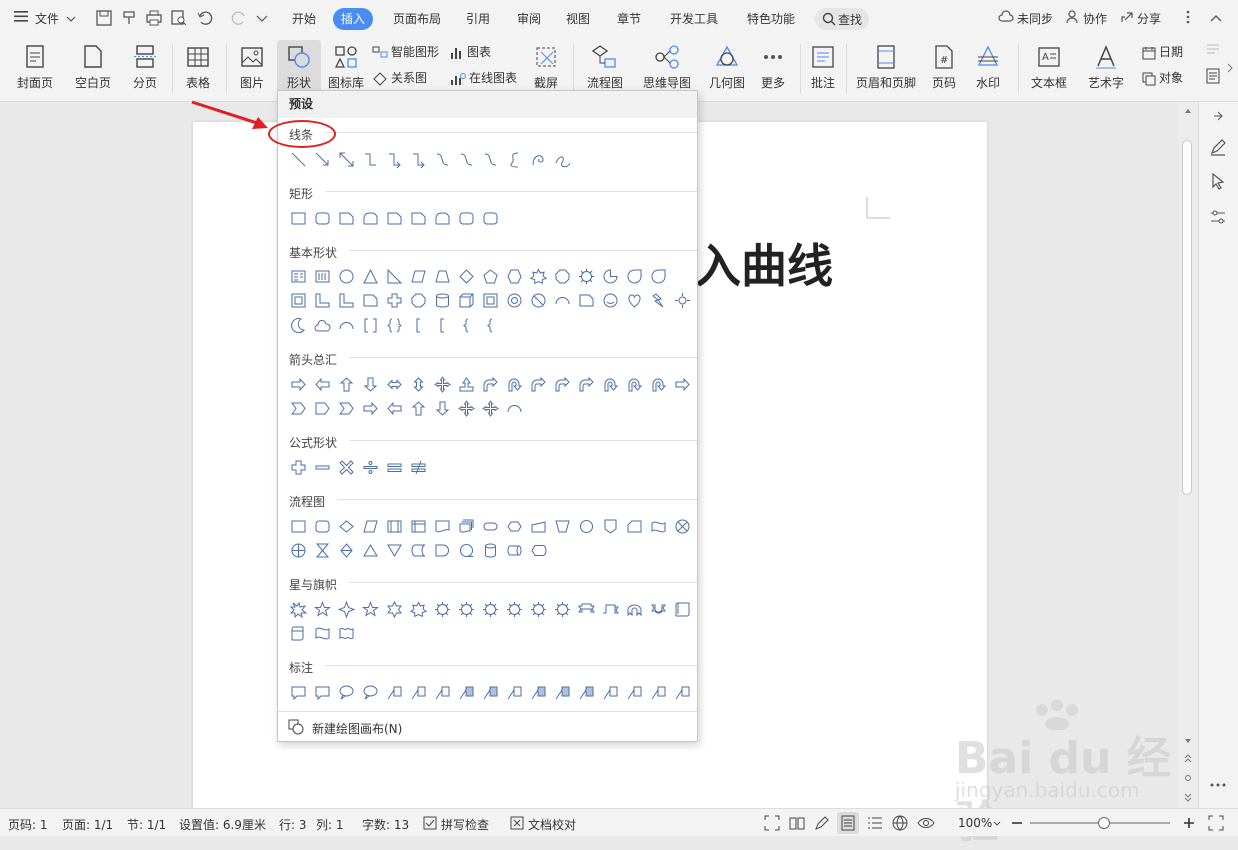 Image resolution: width=1238 pixels, height=850 pixels. What do you see at coordinates (822, 823) in the screenshot?
I see `write-mode-icon` at bounding box center [822, 823].